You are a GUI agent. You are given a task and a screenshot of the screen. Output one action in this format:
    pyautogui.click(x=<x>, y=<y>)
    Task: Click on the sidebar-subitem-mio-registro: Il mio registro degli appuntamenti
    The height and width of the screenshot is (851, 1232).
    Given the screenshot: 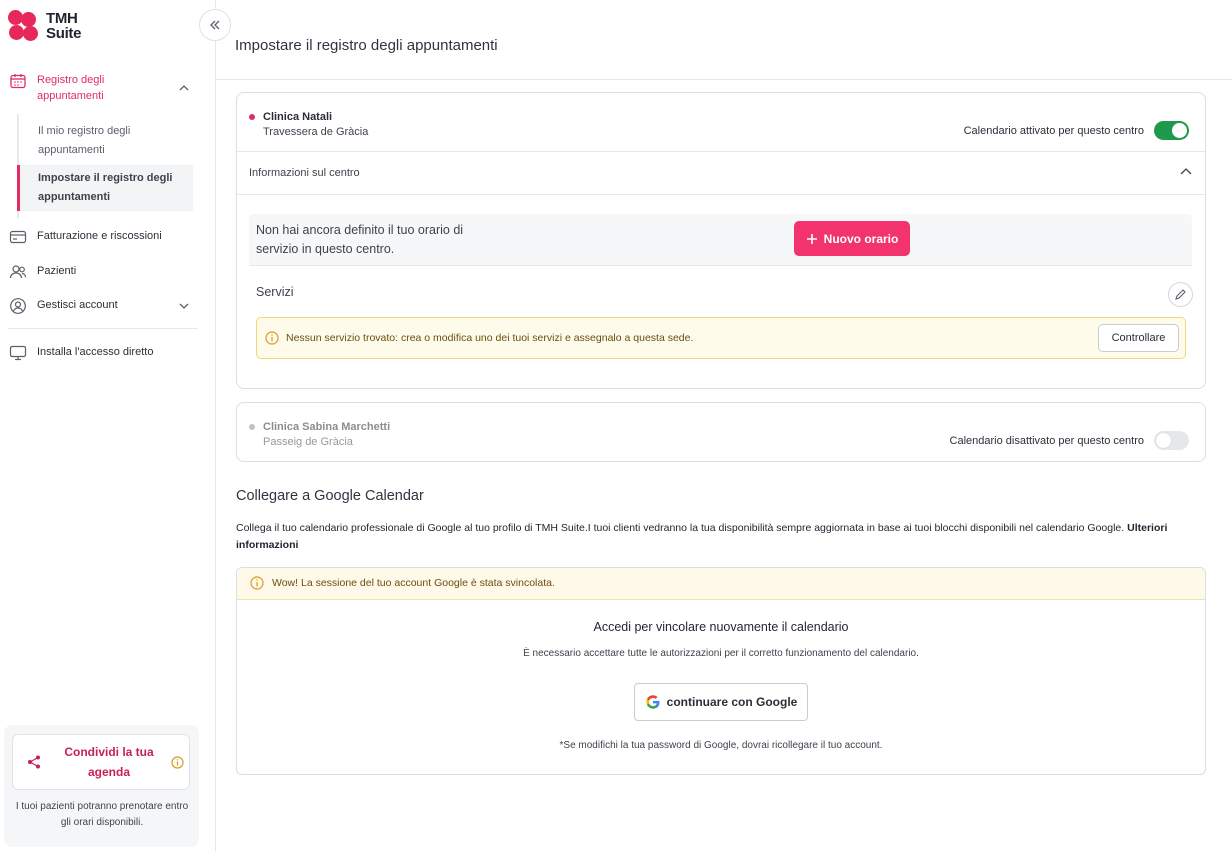 What is the action you would take?
    pyautogui.click(x=107, y=141)
    